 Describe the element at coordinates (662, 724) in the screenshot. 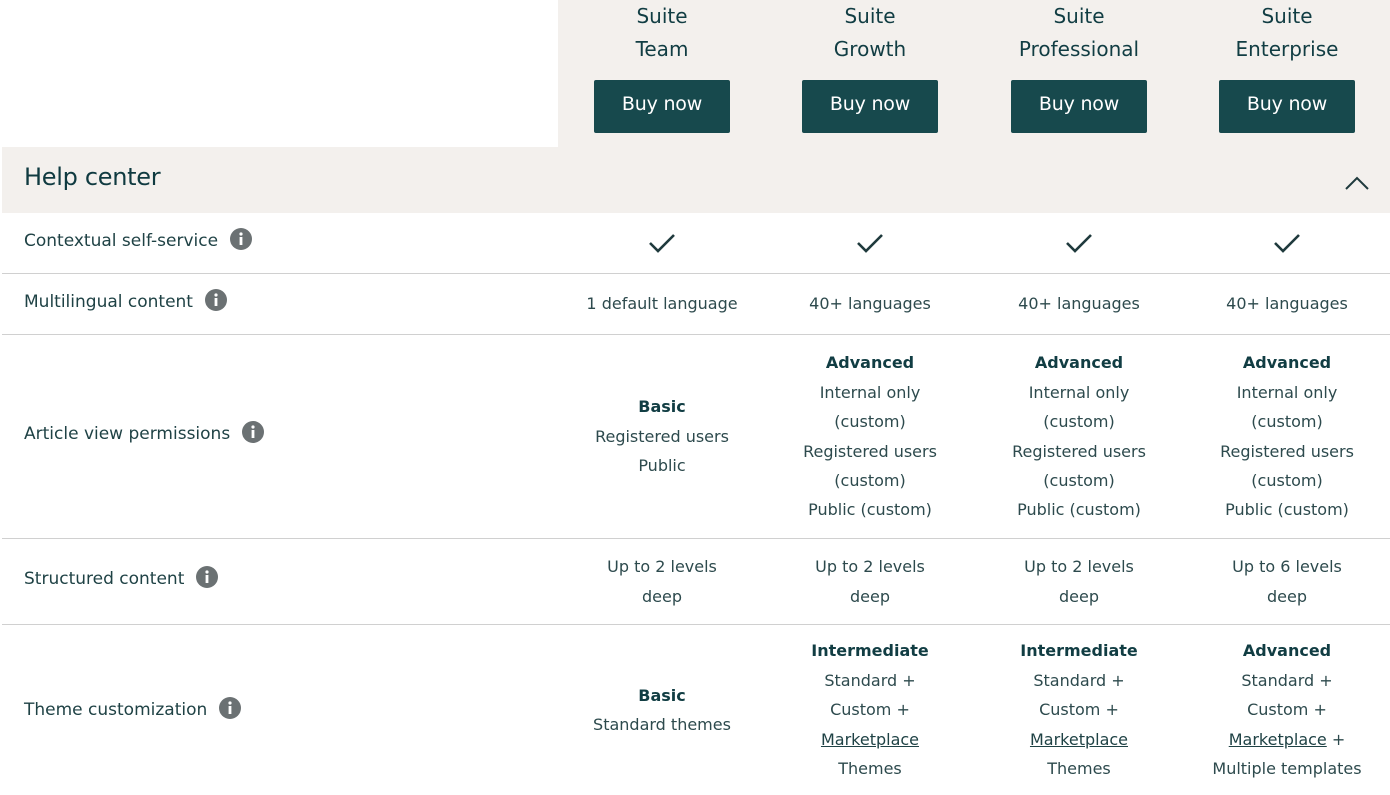

I see `cell-line: Standard themes` at that location.